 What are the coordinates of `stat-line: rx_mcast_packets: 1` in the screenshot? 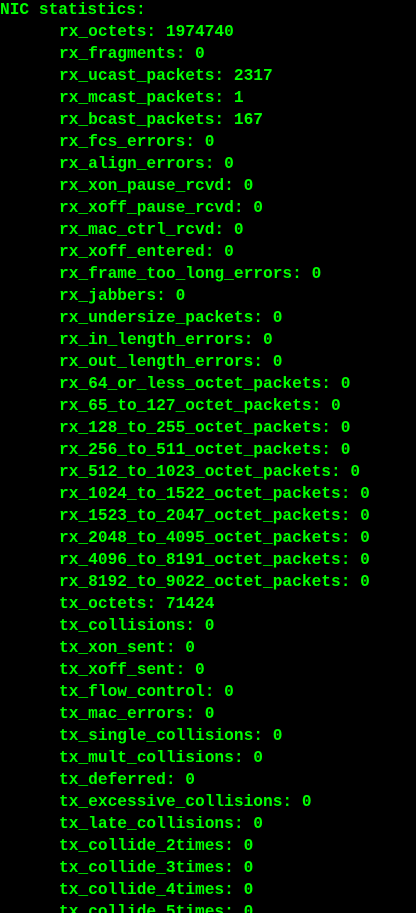 It's located at (151, 98).